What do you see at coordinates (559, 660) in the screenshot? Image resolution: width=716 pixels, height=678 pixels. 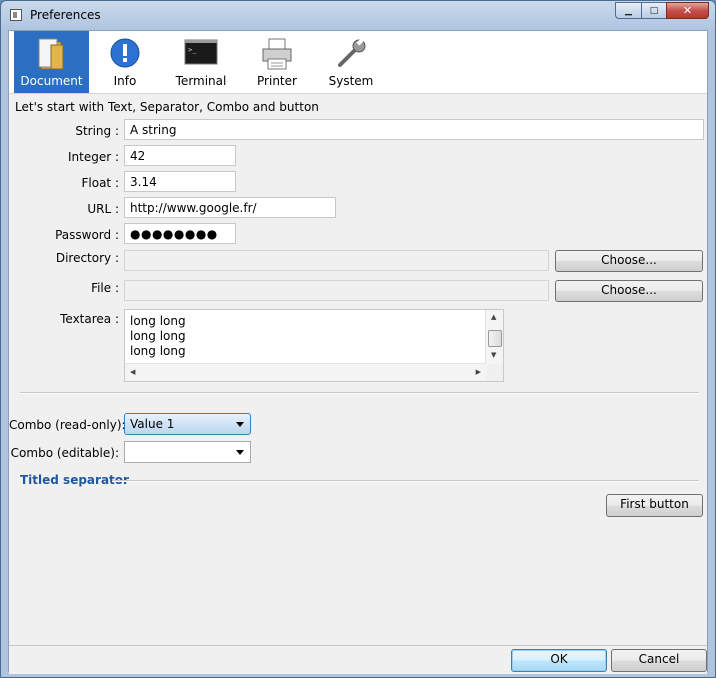 I see `ok-button: OK` at bounding box center [559, 660].